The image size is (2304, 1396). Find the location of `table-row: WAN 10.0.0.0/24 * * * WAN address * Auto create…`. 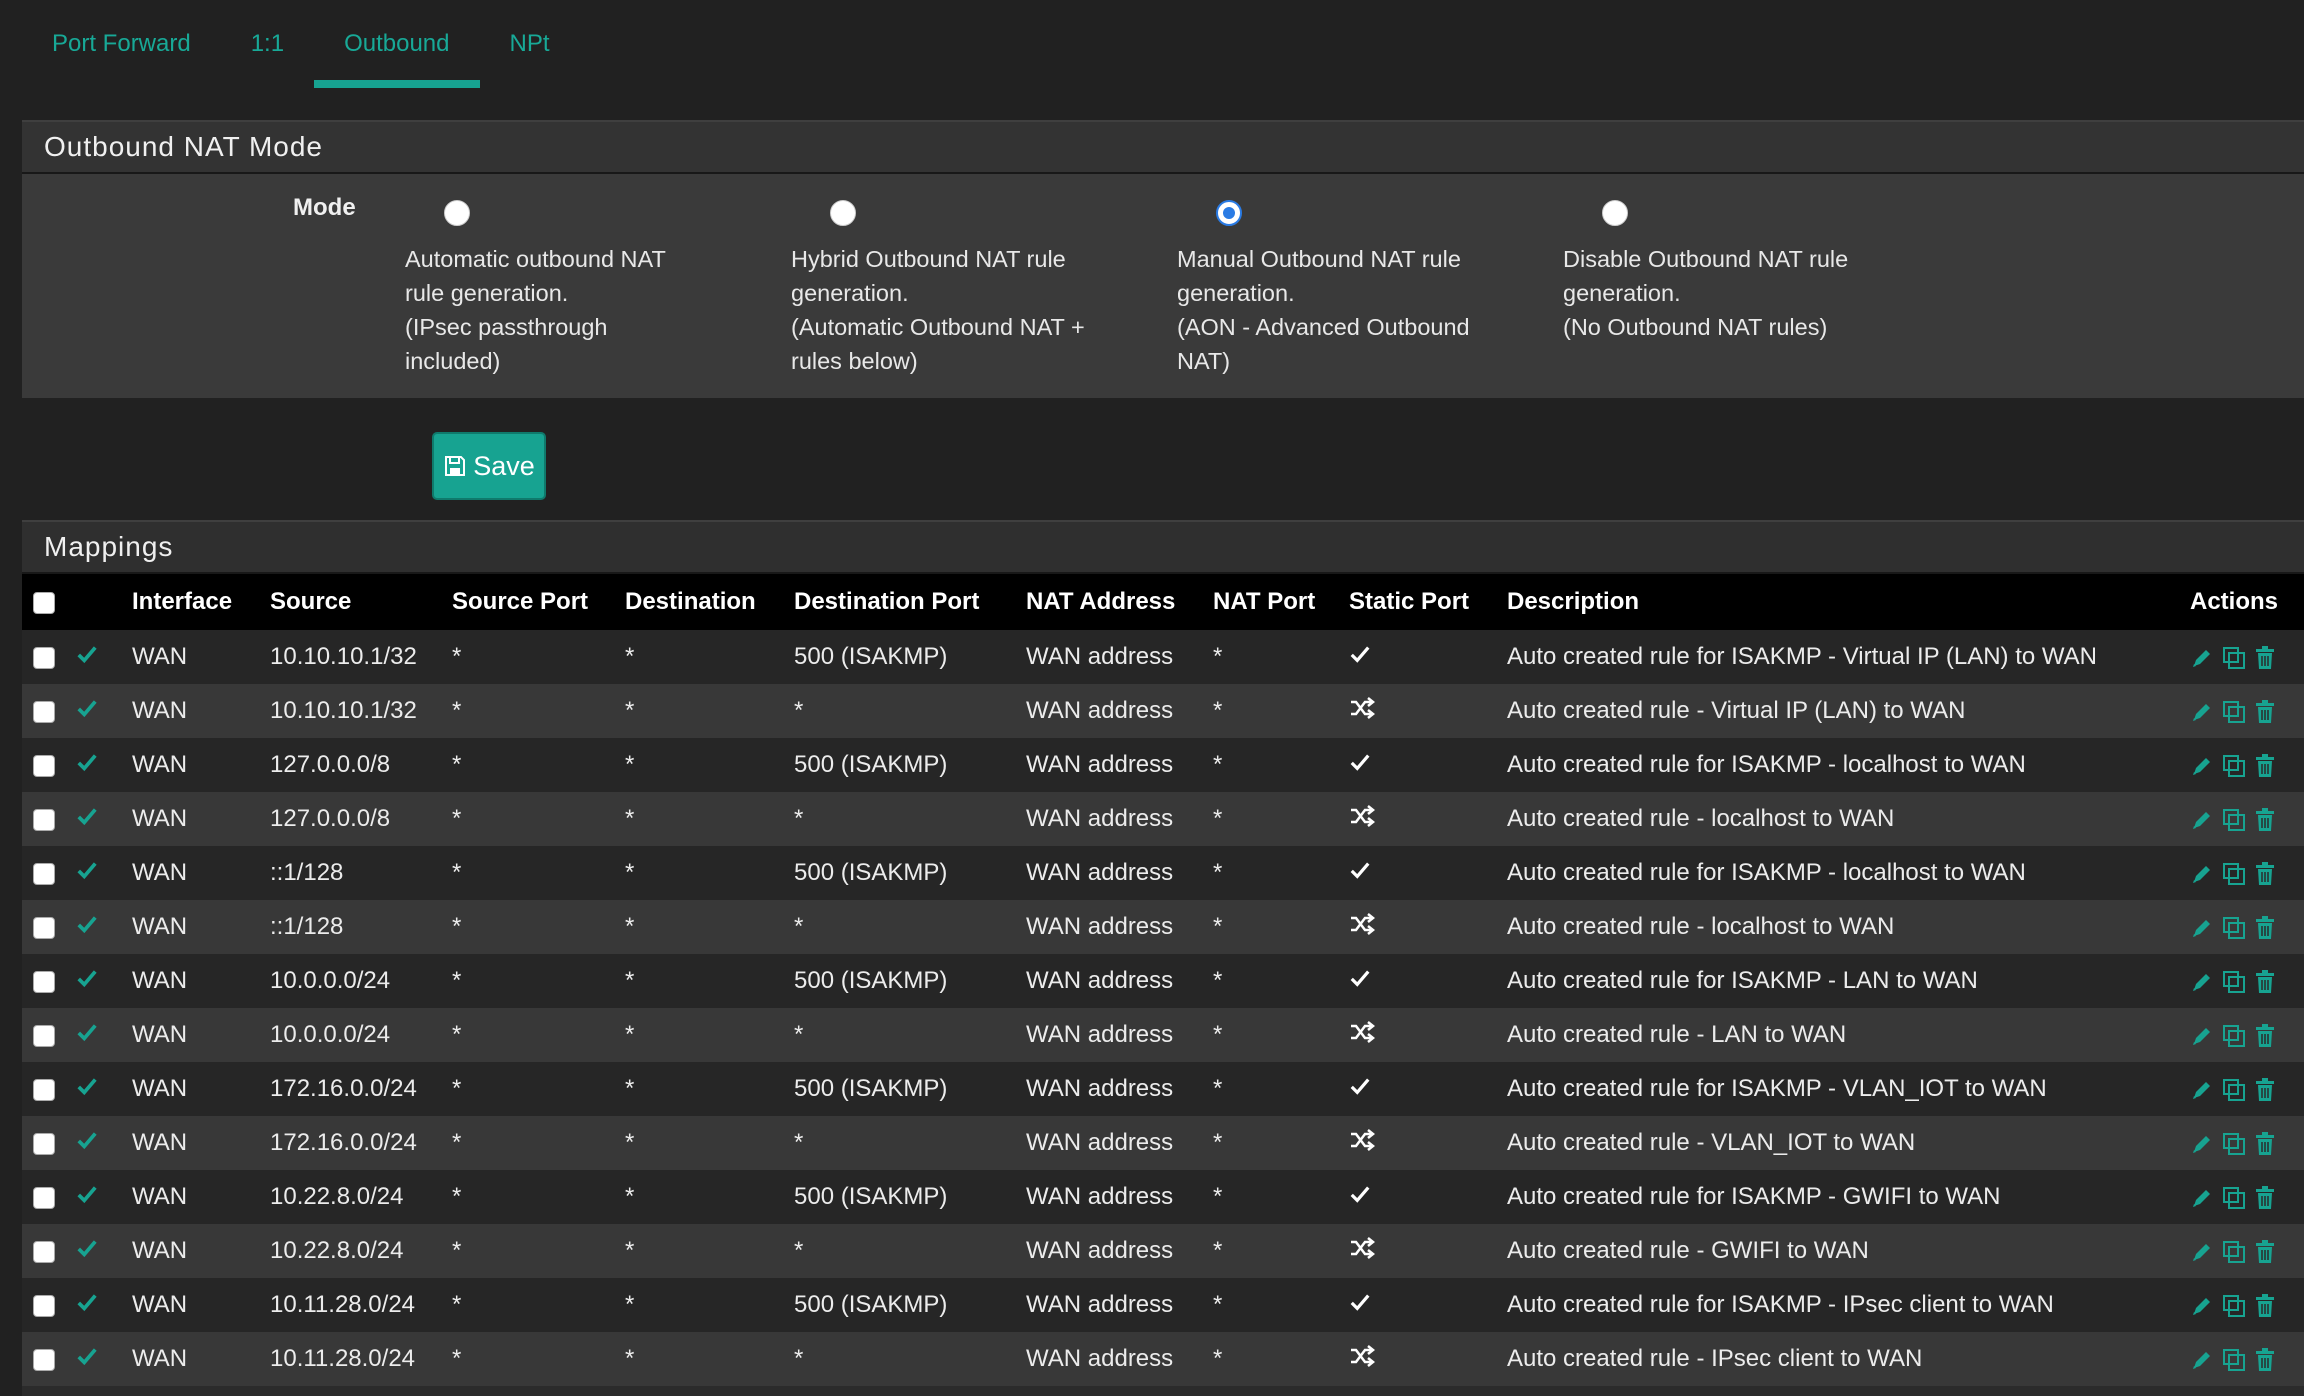

table-row: WAN 10.0.0.0/24 * * * WAN address * Auto create… is located at coordinates (1163, 1035).